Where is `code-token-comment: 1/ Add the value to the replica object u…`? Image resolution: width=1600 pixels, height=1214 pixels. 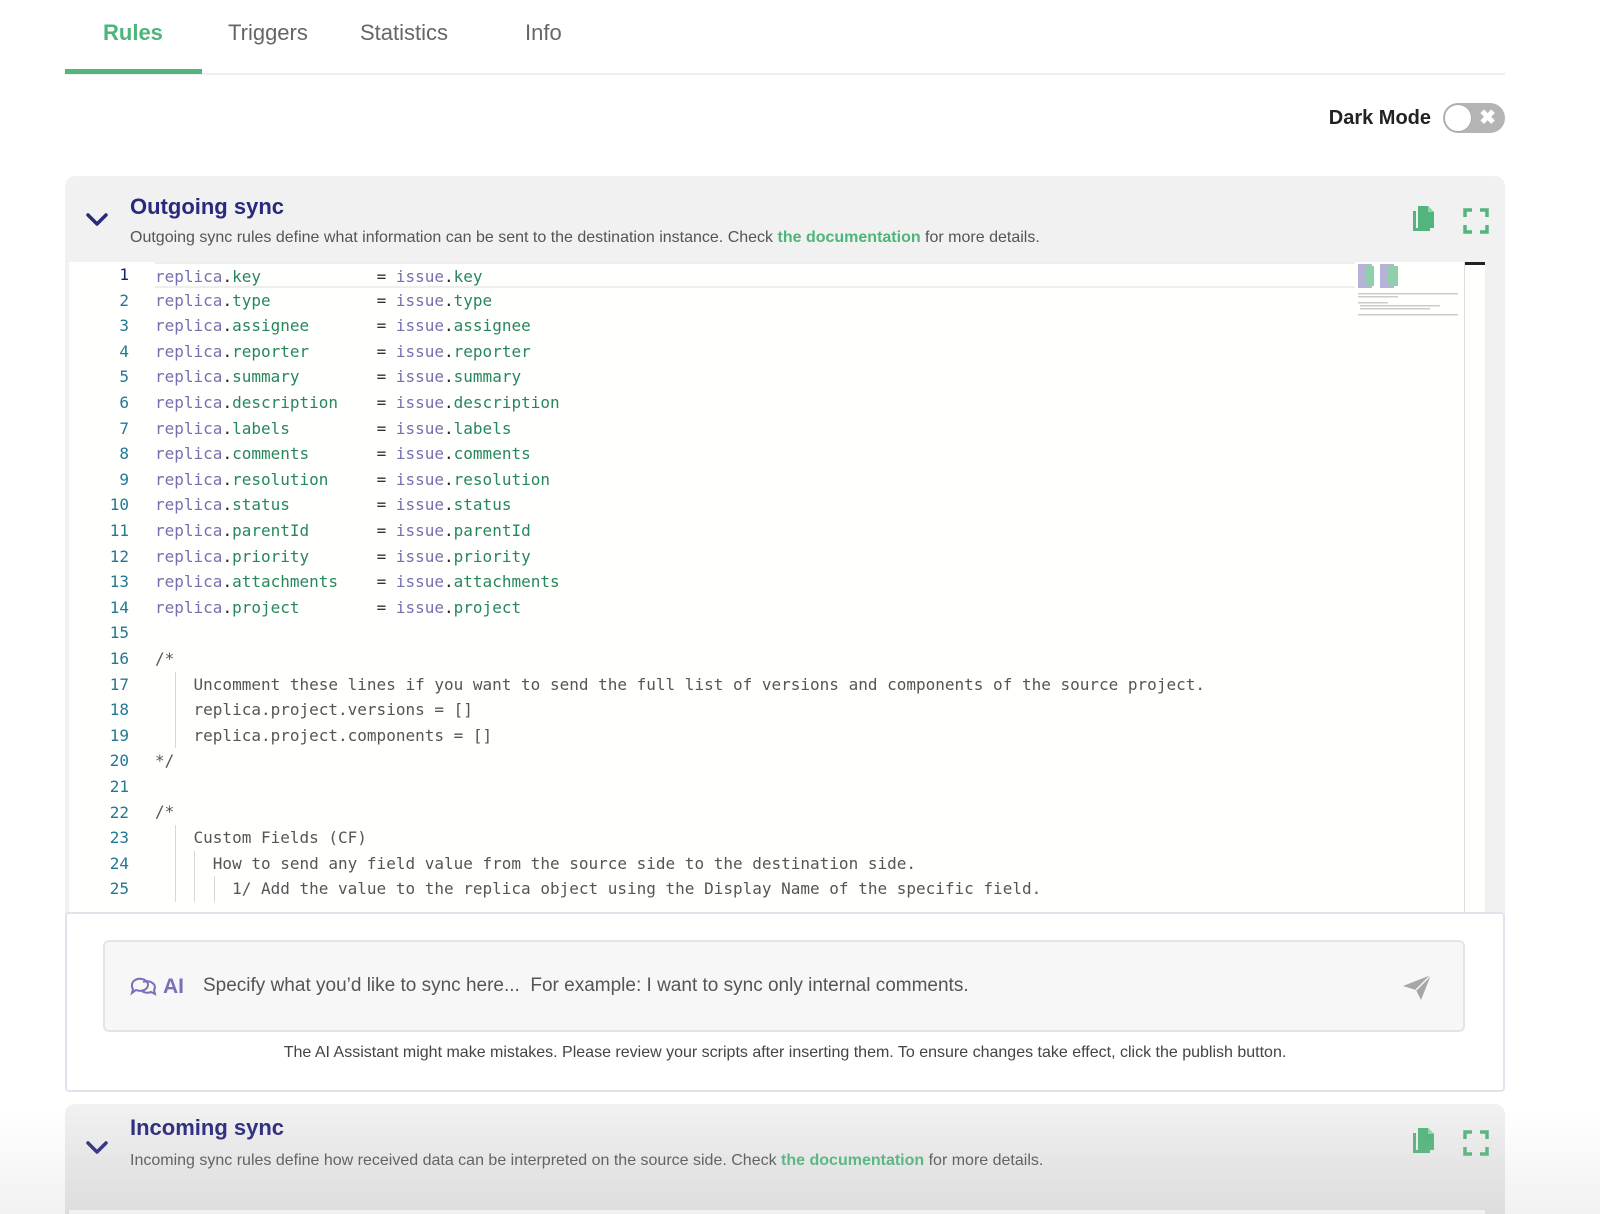 code-token-comment: 1/ Add the value to the replica object u… is located at coordinates (598, 889).